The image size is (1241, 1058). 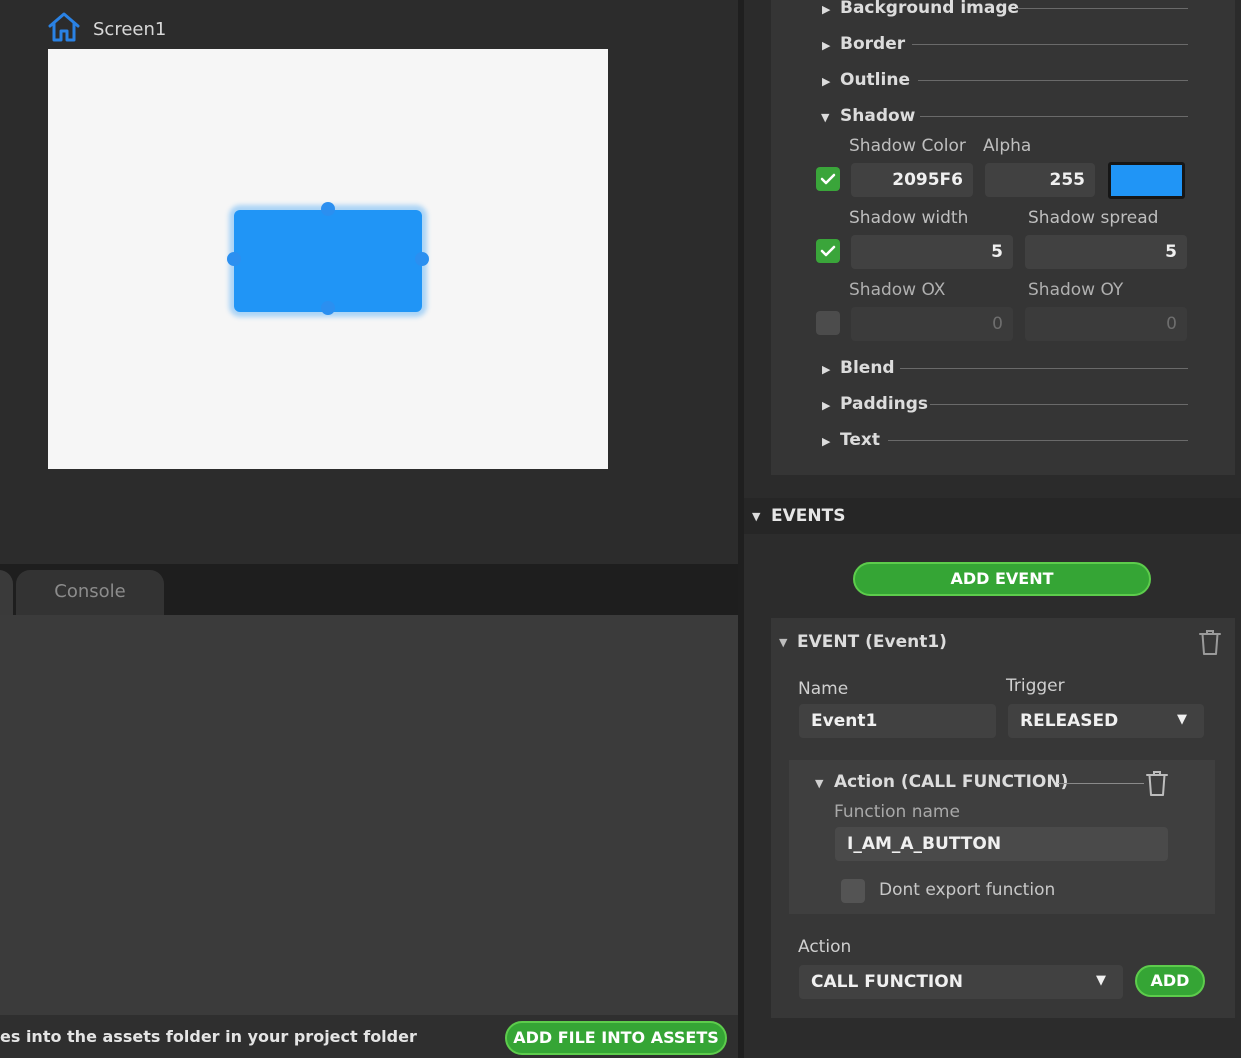 I want to click on selected-widget, so click(x=328, y=261).